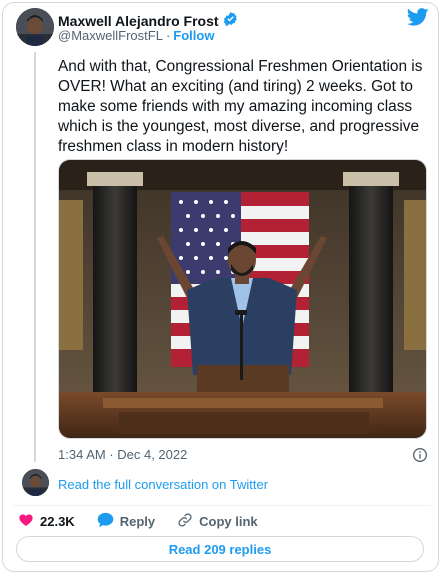 The height and width of the screenshot is (576, 443). What do you see at coordinates (122, 454) in the screenshot?
I see `tweet-timestamp: 1:34 AM · Dec 4, 2022` at bounding box center [122, 454].